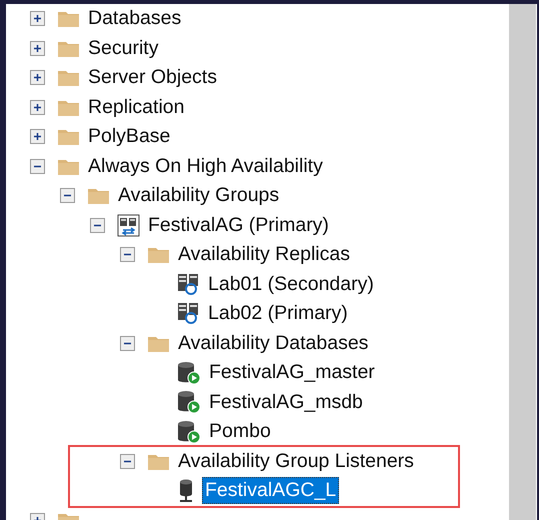 The height and width of the screenshot is (520, 539). Describe the element at coordinates (292, 372) in the screenshot. I see `tree-item: FestivalAG_master` at that location.